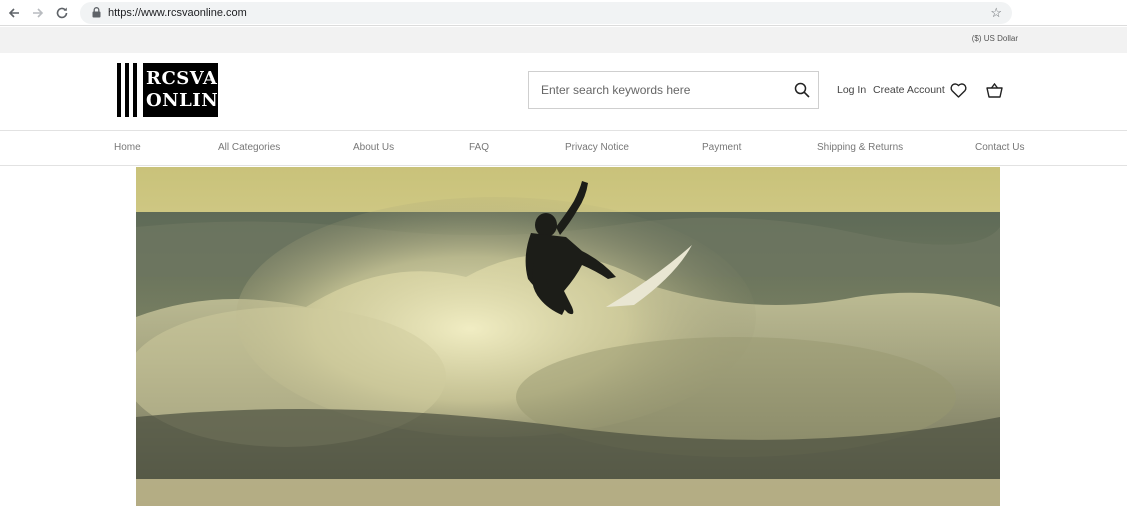 The width and height of the screenshot is (1127, 506). What do you see at coordinates (127, 90) in the screenshot?
I see `logo-bars` at bounding box center [127, 90].